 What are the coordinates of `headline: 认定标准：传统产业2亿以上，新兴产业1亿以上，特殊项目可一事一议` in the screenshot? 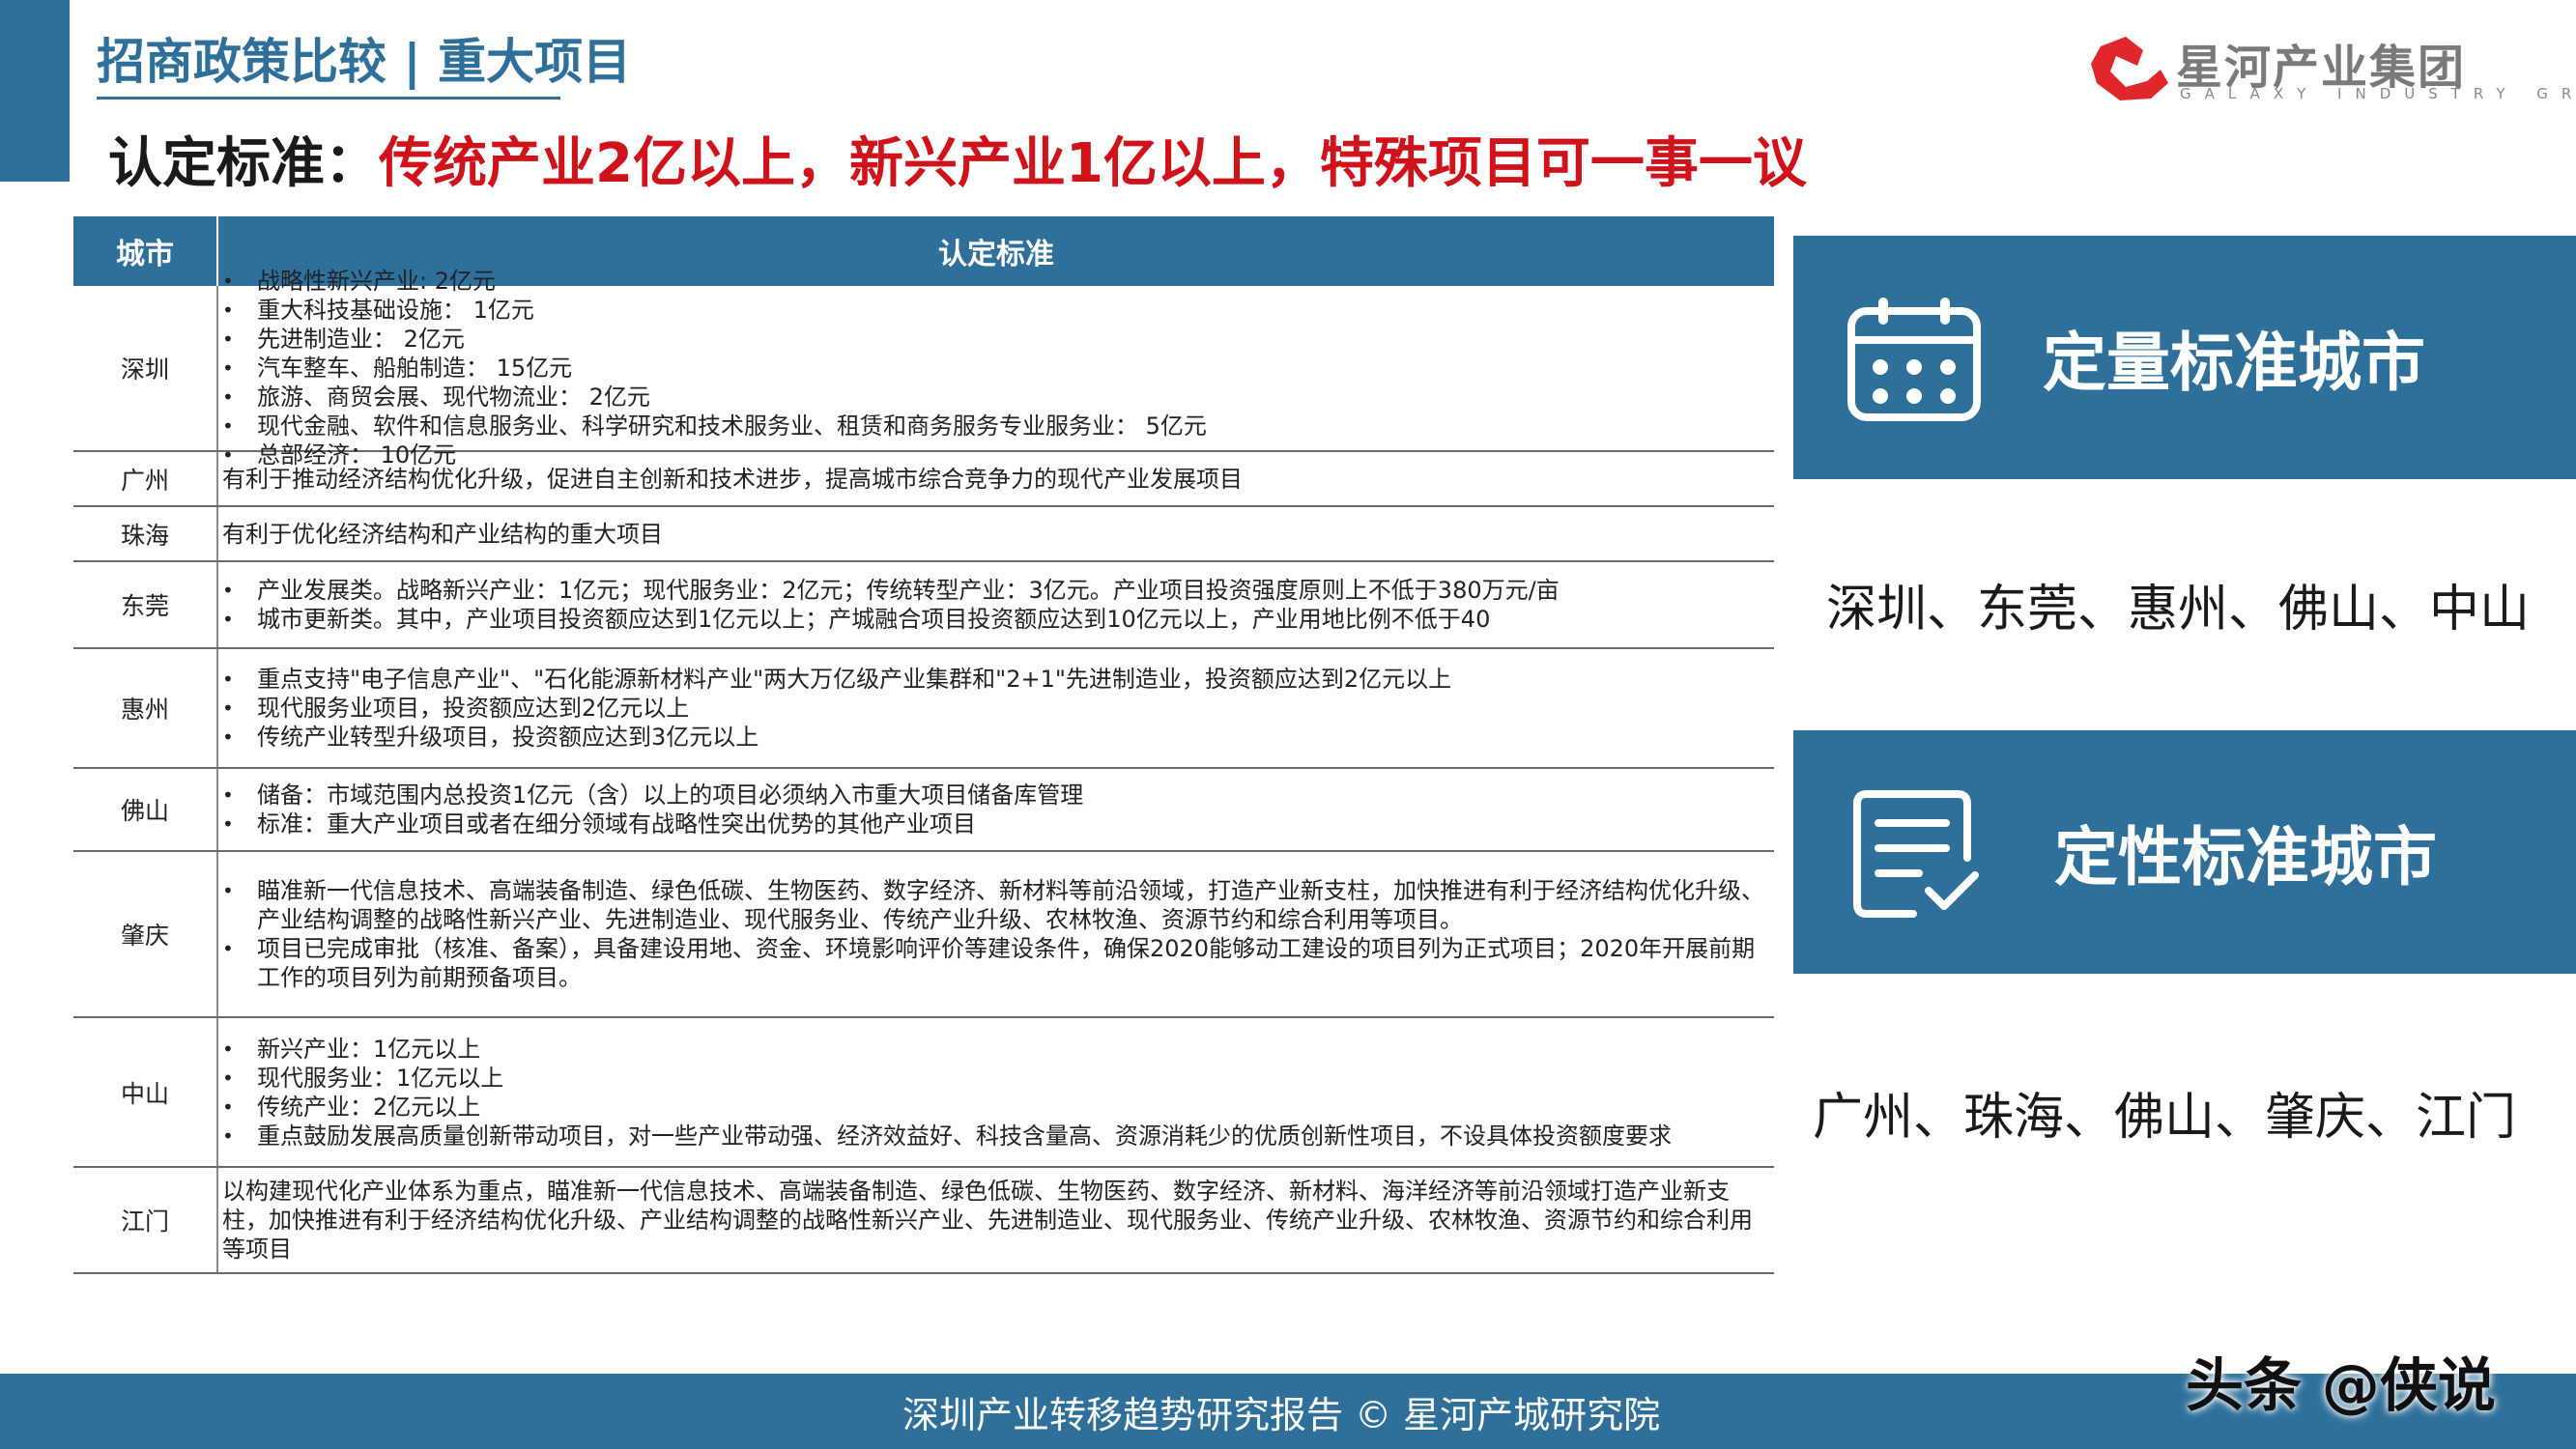 It's located at (958, 159).